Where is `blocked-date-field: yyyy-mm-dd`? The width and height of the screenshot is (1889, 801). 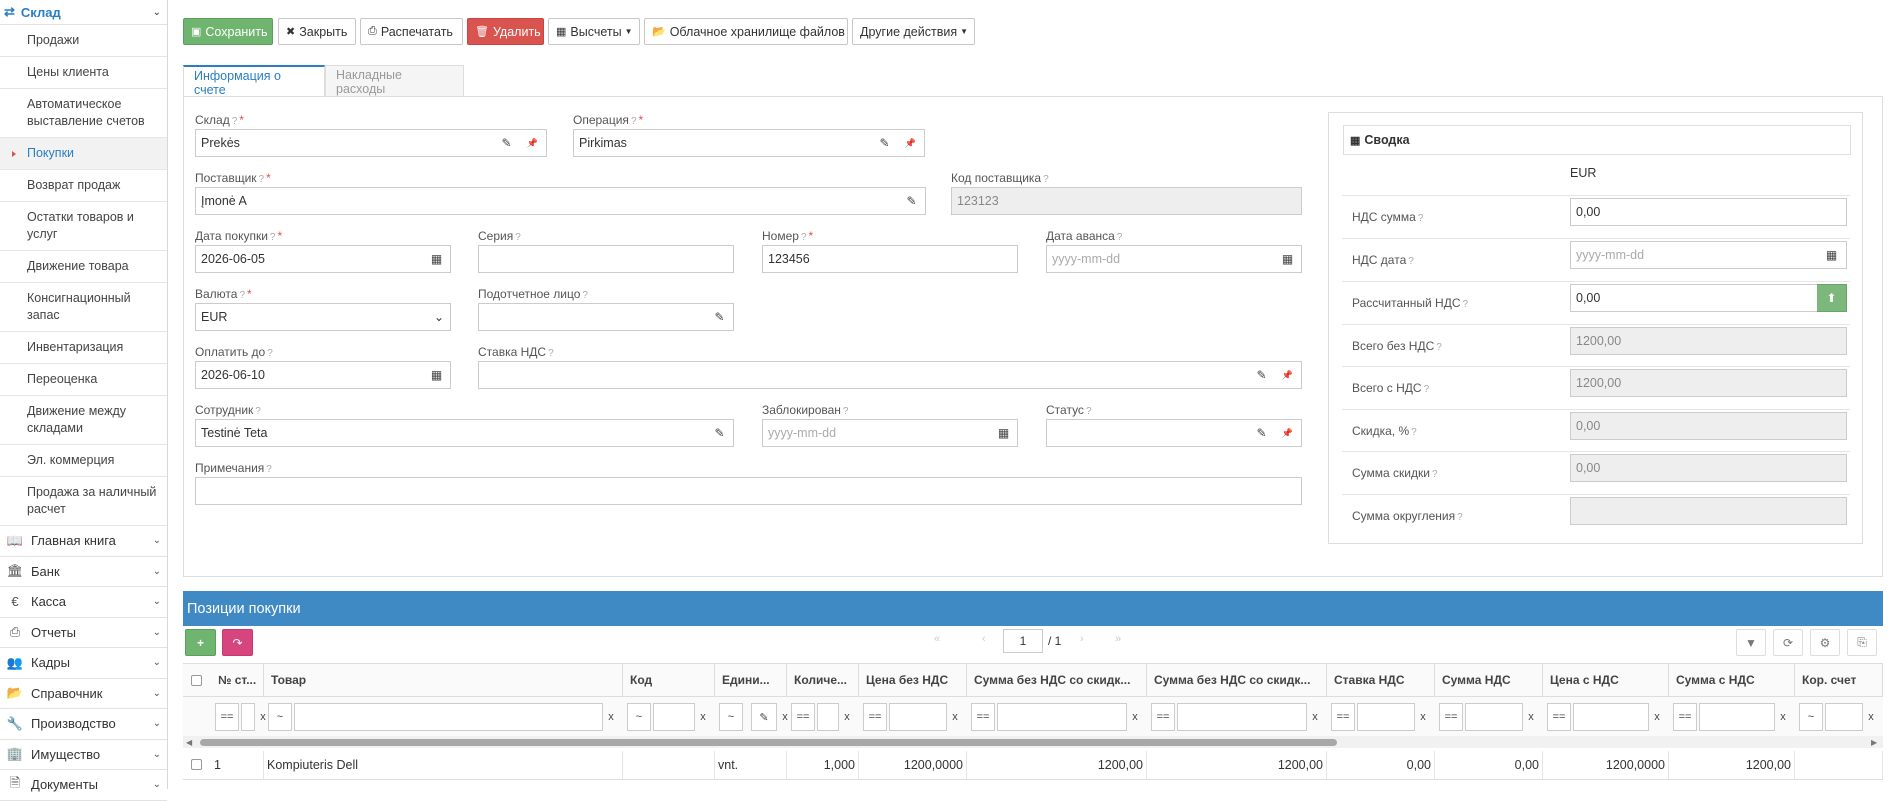
blocked-date-field: yyyy-mm-dd is located at coordinates (876, 433).